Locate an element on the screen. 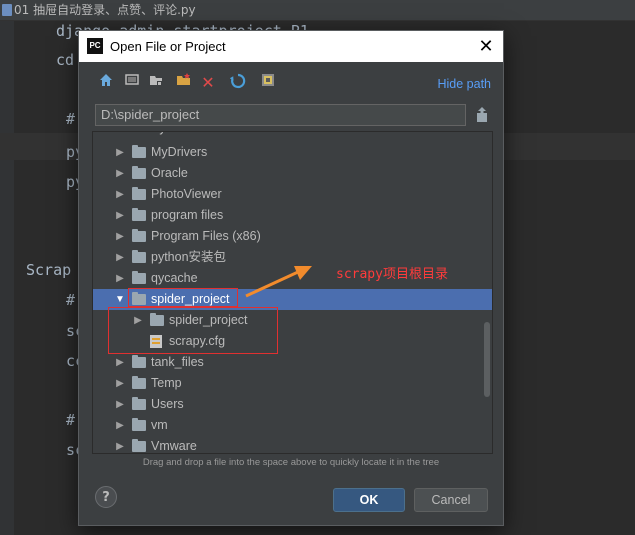 This screenshot has height=535, width=635. tree-item-label: tank_files is located at coordinates (177, 362).